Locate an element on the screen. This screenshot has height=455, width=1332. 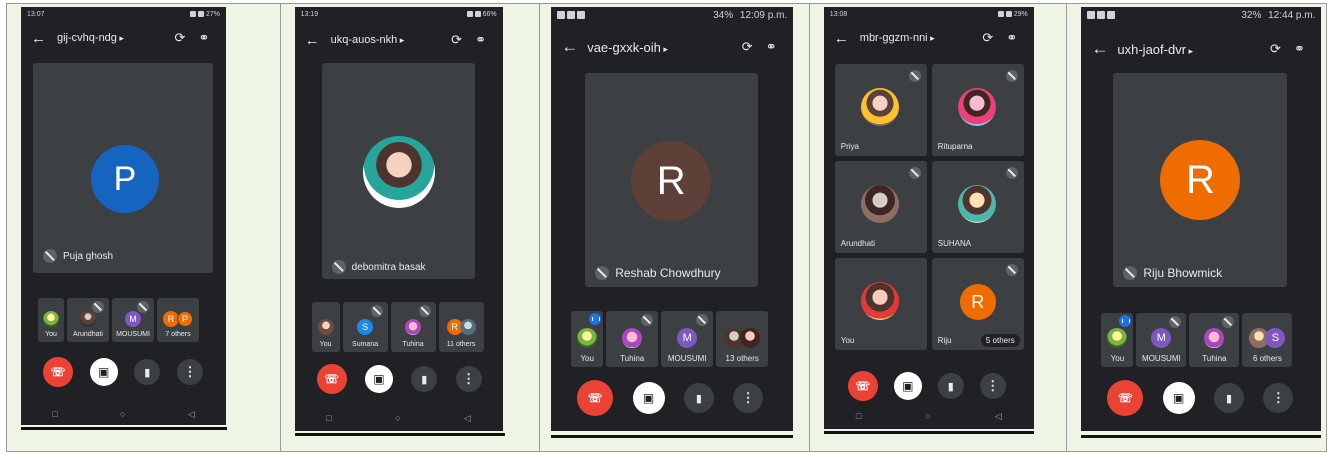
participant-thumb-others: S 6 others is located at coordinates (1267, 340).